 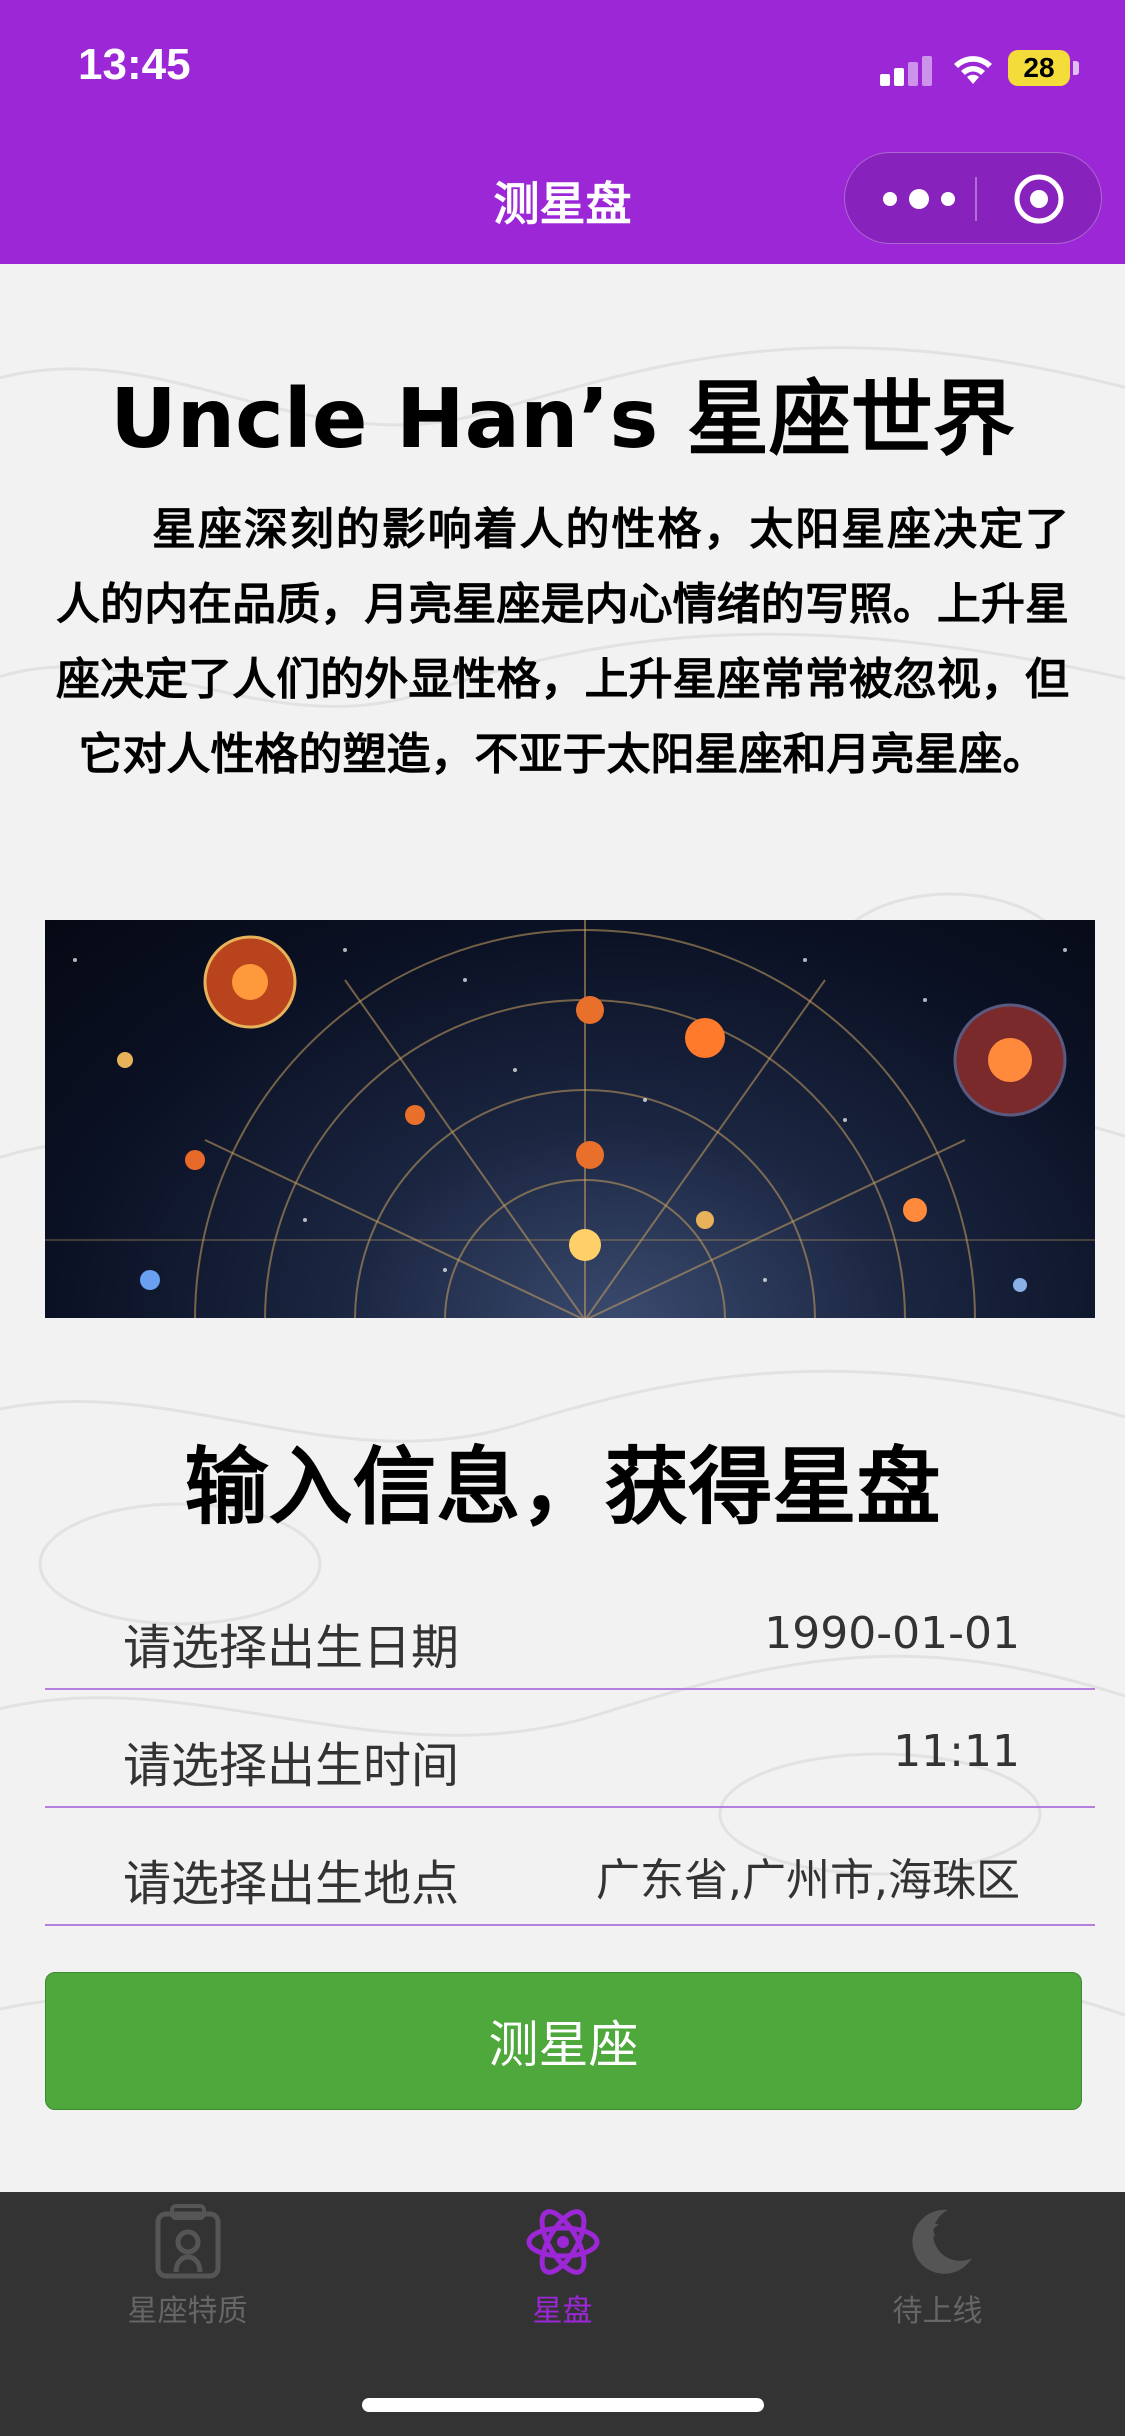 What do you see at coordinates (134, 64) in the screenshot?
I see `status-time: 13:45` at bounding box center [134, 64].